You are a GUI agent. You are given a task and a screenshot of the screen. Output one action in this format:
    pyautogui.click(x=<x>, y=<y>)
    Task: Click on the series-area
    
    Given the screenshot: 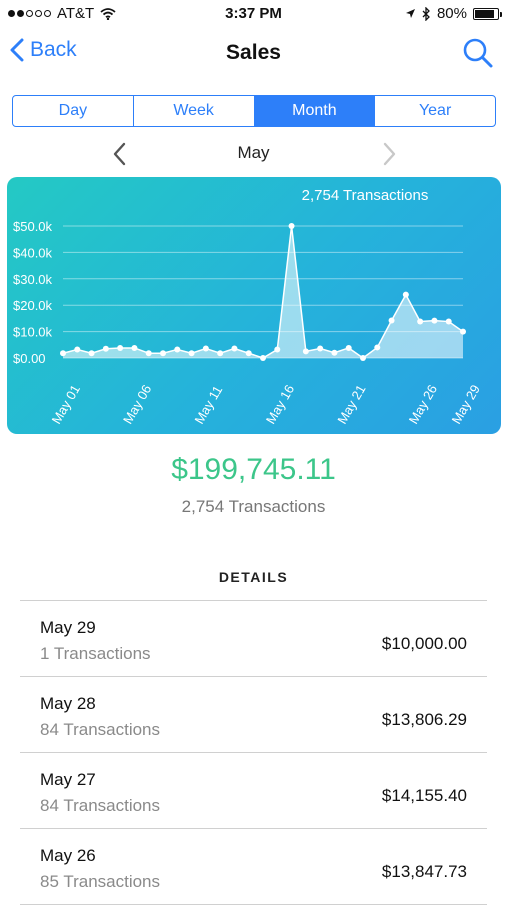 What is the action you would take?
    pyautogui.click(x=263, y=292)
    